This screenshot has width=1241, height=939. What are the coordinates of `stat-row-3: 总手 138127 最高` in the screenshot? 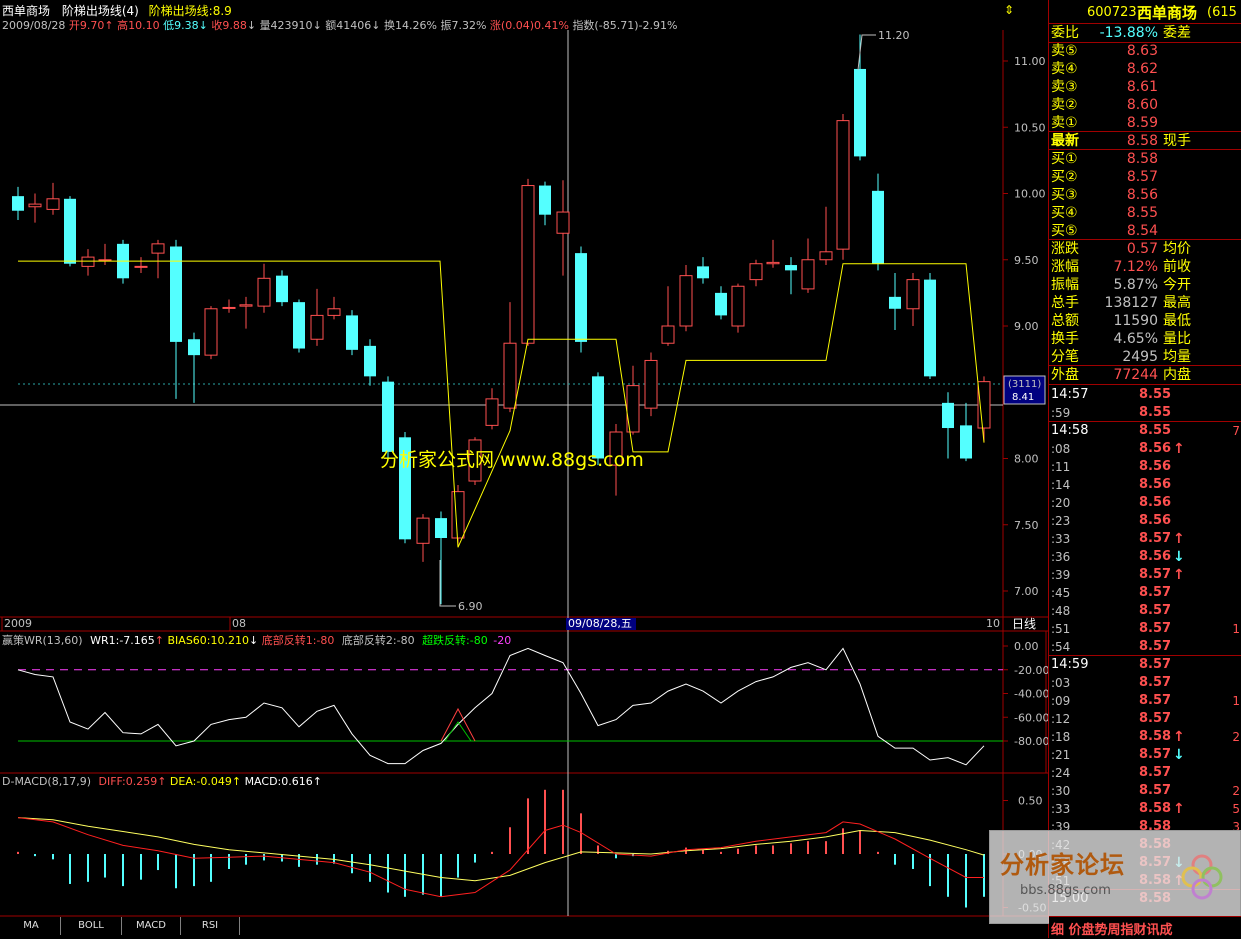 It's located at (1145, 303).